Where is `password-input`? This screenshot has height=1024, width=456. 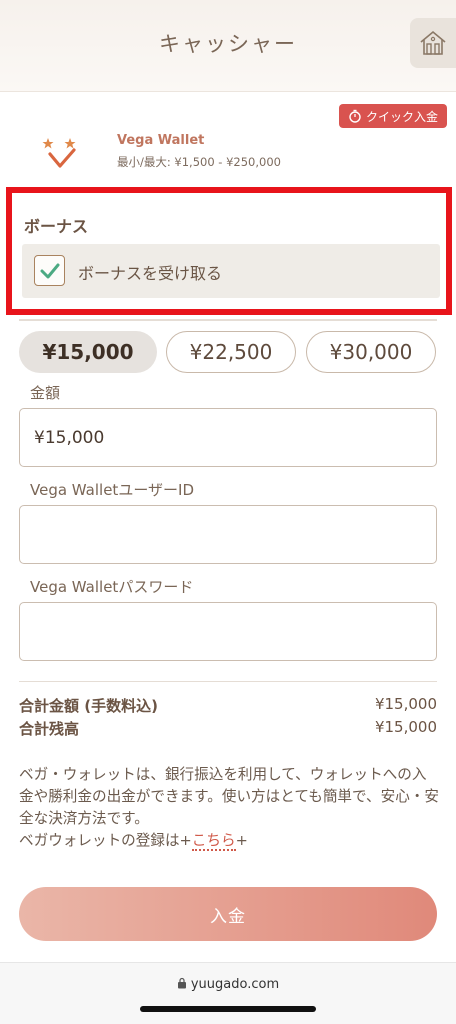
password-input is located at coordinates (228, 631).